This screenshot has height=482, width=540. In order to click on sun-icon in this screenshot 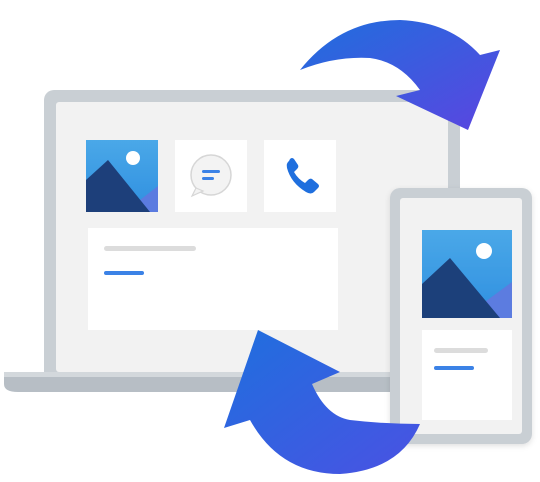, I will do `click(133, 158)`.